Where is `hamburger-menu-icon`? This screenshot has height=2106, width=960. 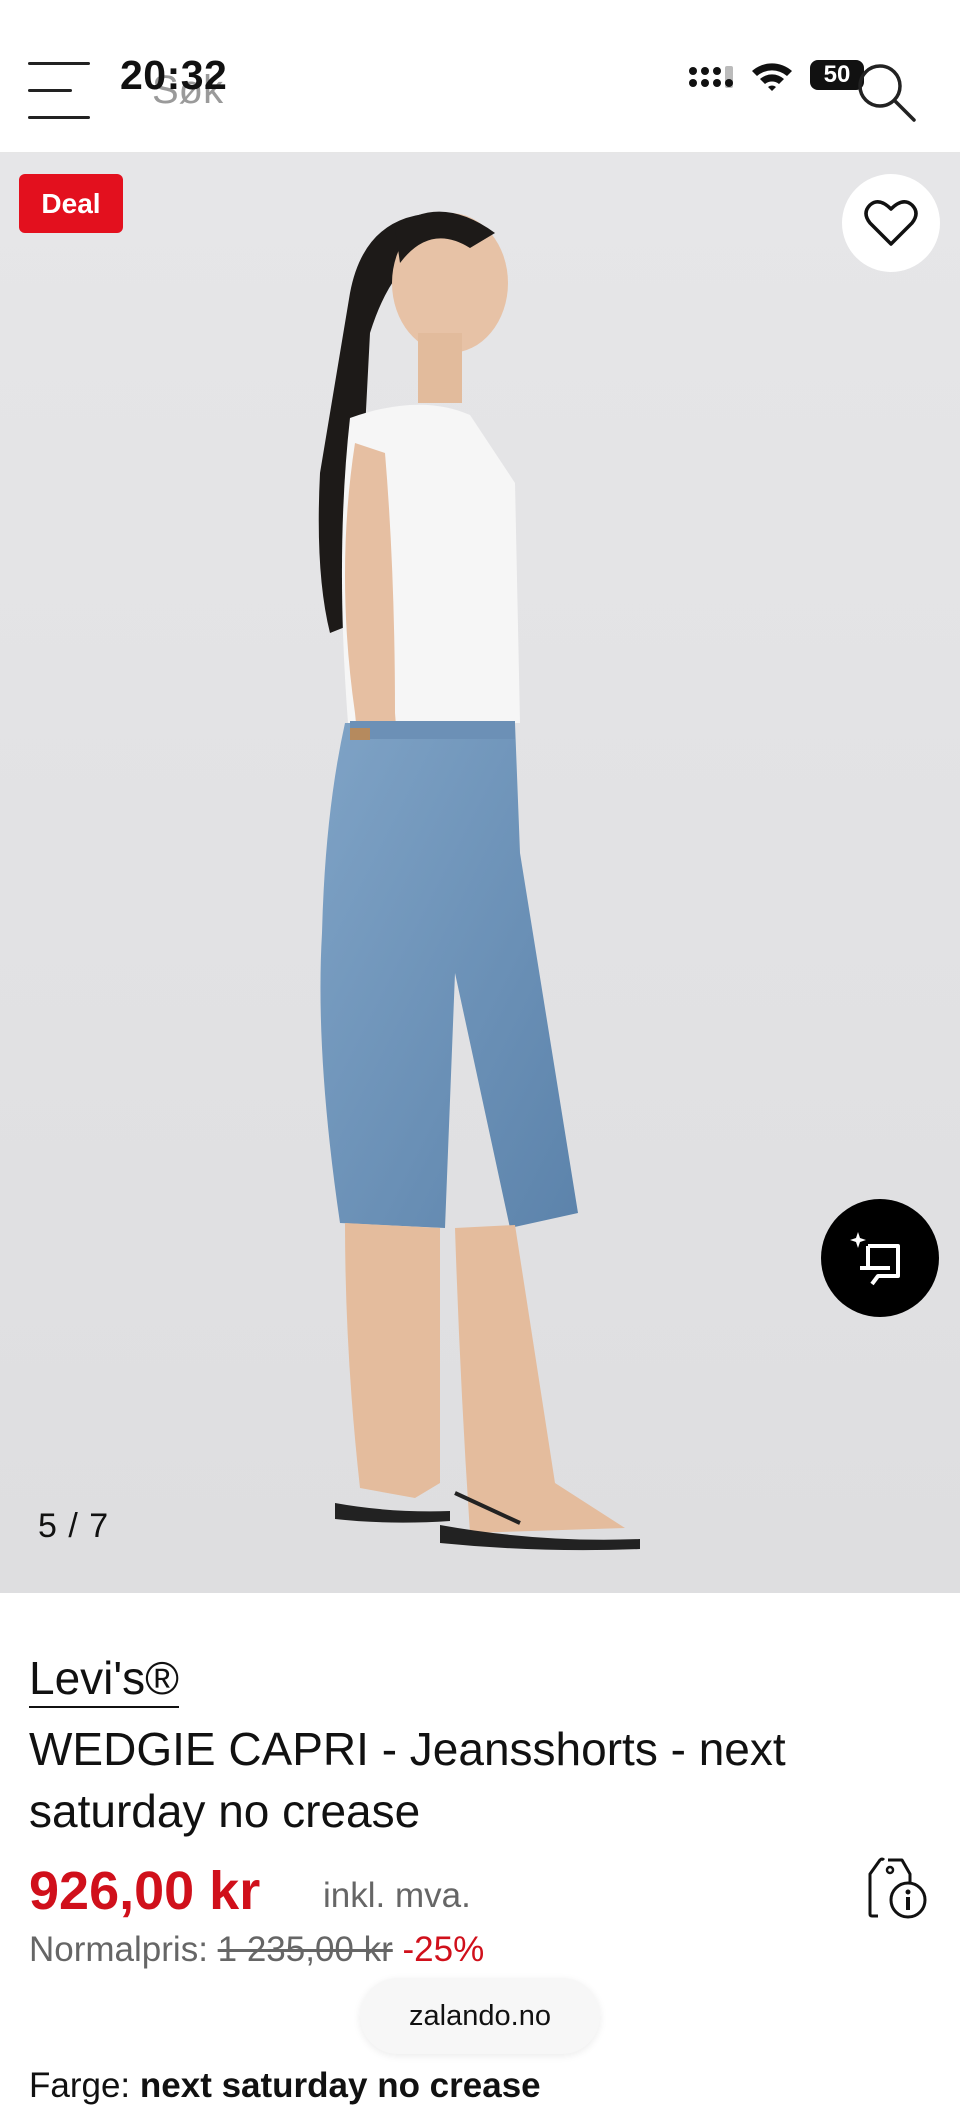 hamburger-menu-icon is located at coordinates (59, 92).